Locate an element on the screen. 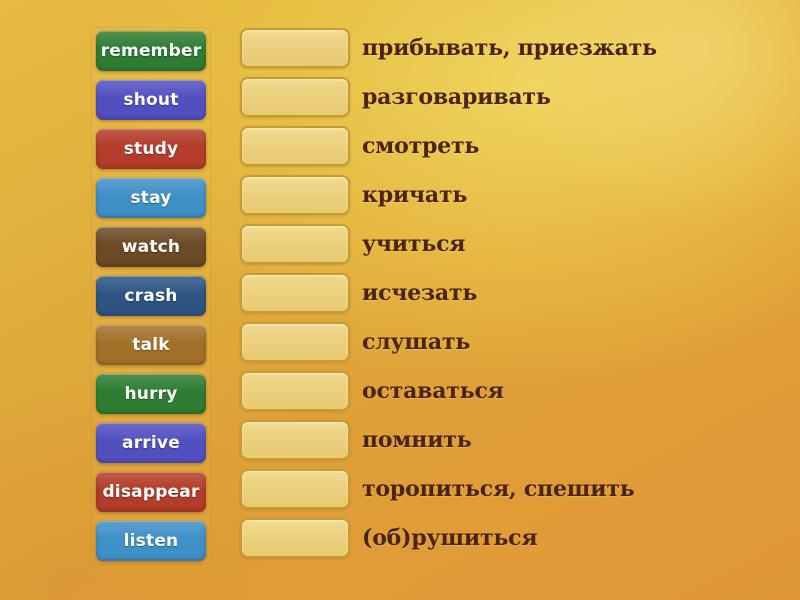  translation-text: оставаться is located at coordinates (433, 391).